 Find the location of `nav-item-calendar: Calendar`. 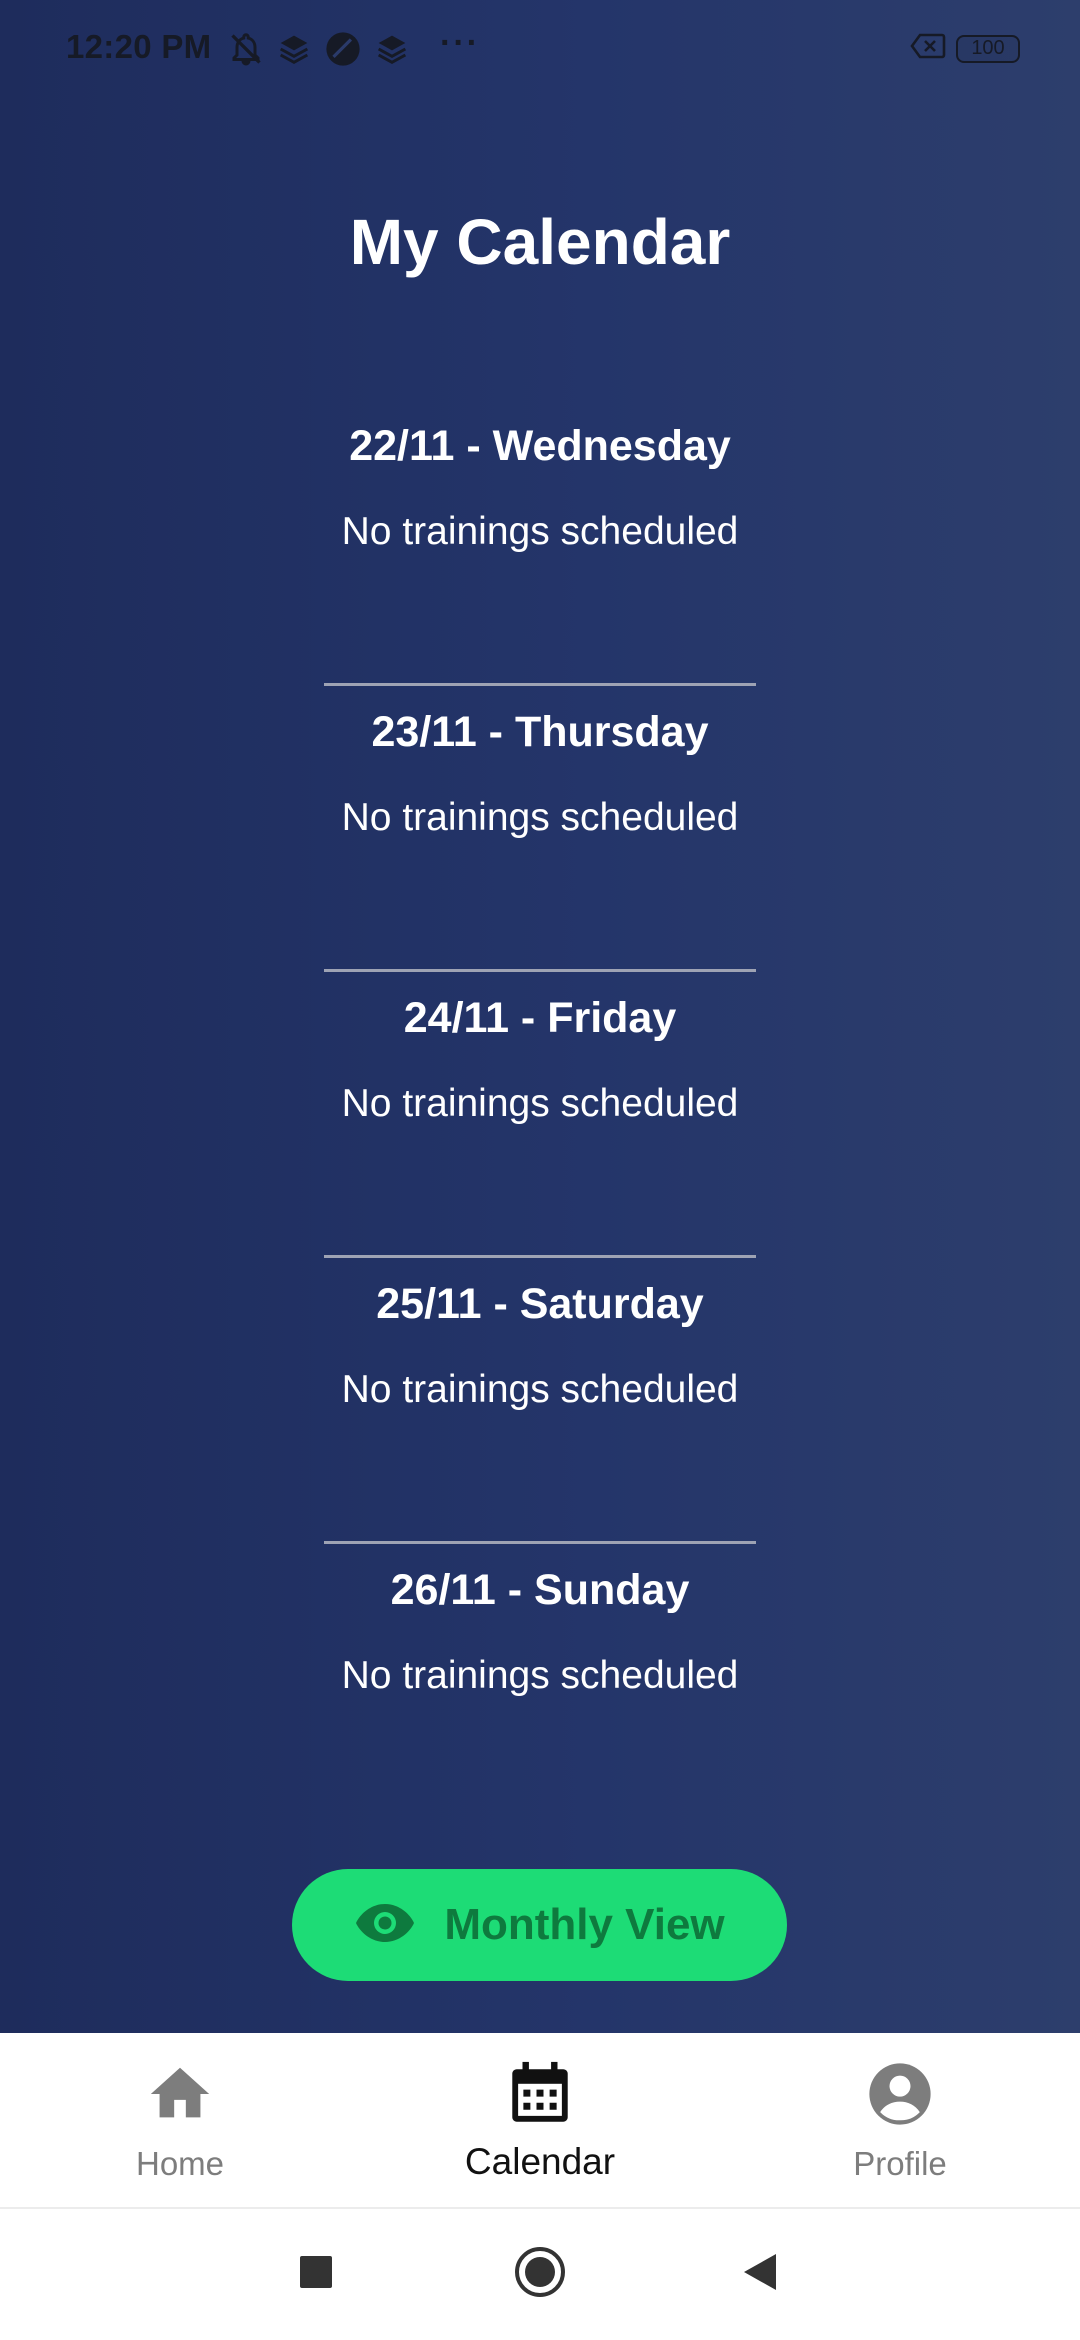

nav-item-calendar: Calendar is located at coordinates (540, 2121).